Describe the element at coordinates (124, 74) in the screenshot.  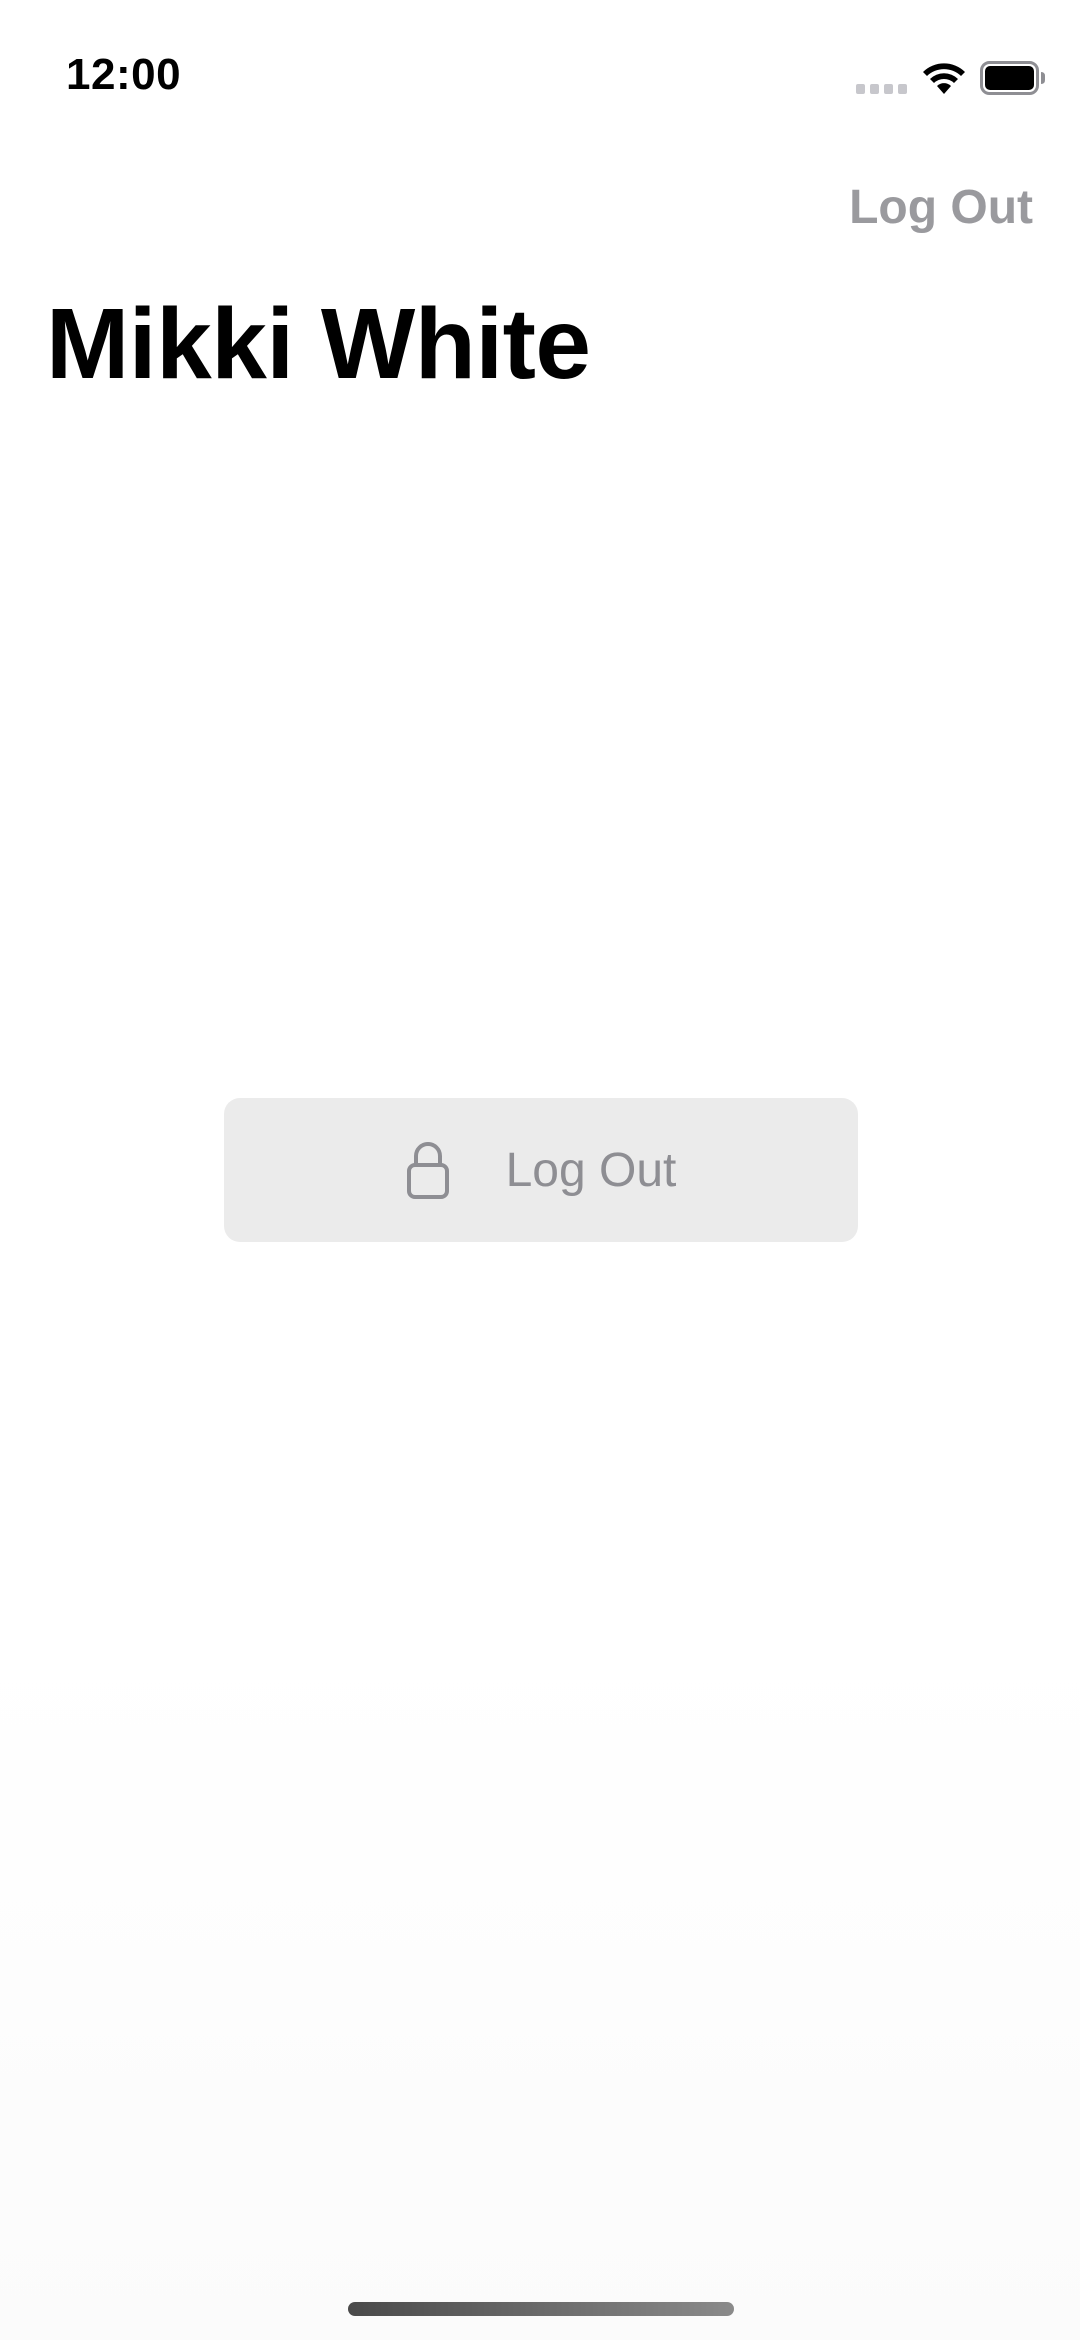
I see `status-time: 12:00` at that location.